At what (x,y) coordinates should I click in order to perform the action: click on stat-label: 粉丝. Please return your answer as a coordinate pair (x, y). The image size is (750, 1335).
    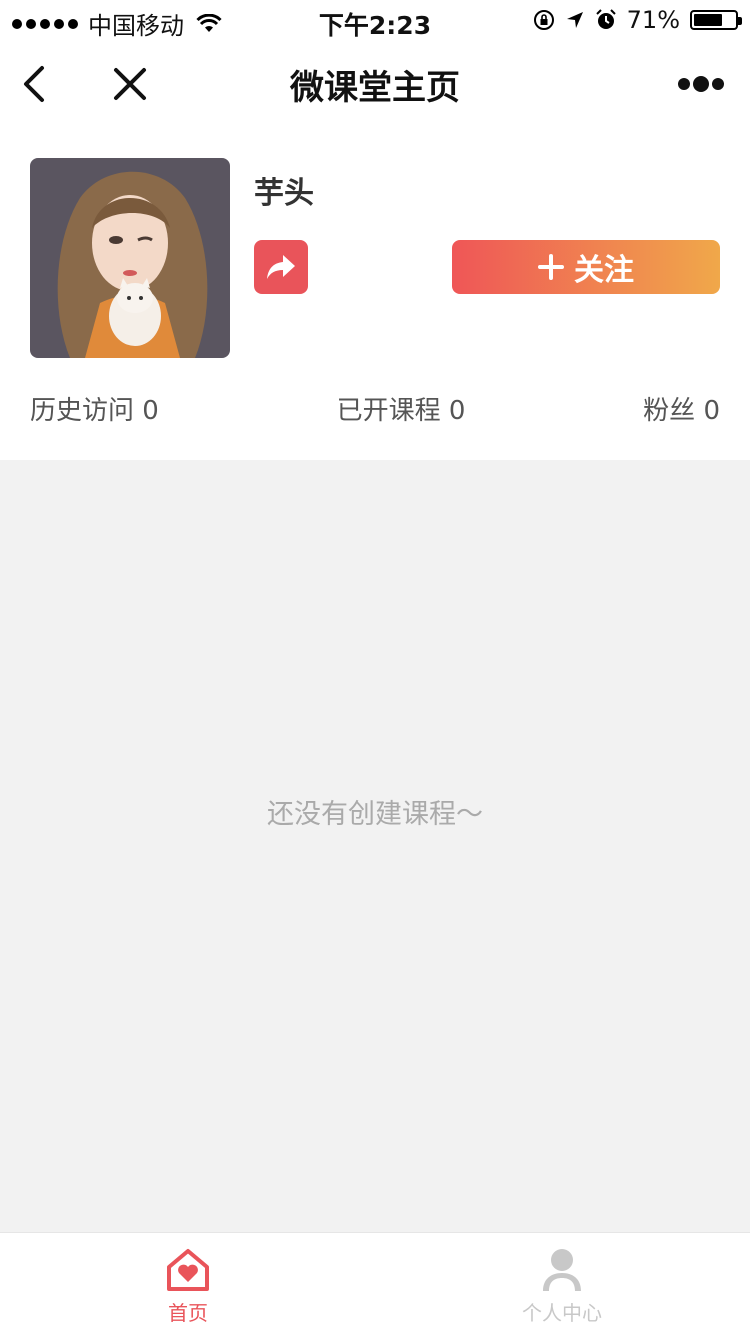
    Looking at the image, I should click on (669, 411).